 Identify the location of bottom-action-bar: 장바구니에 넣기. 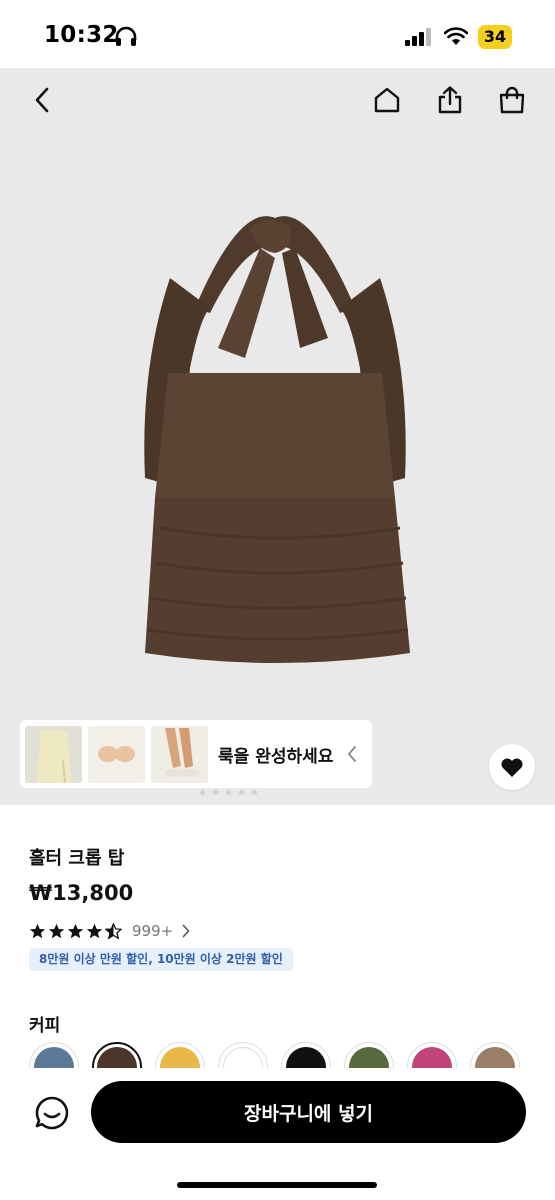
(277, 1134).